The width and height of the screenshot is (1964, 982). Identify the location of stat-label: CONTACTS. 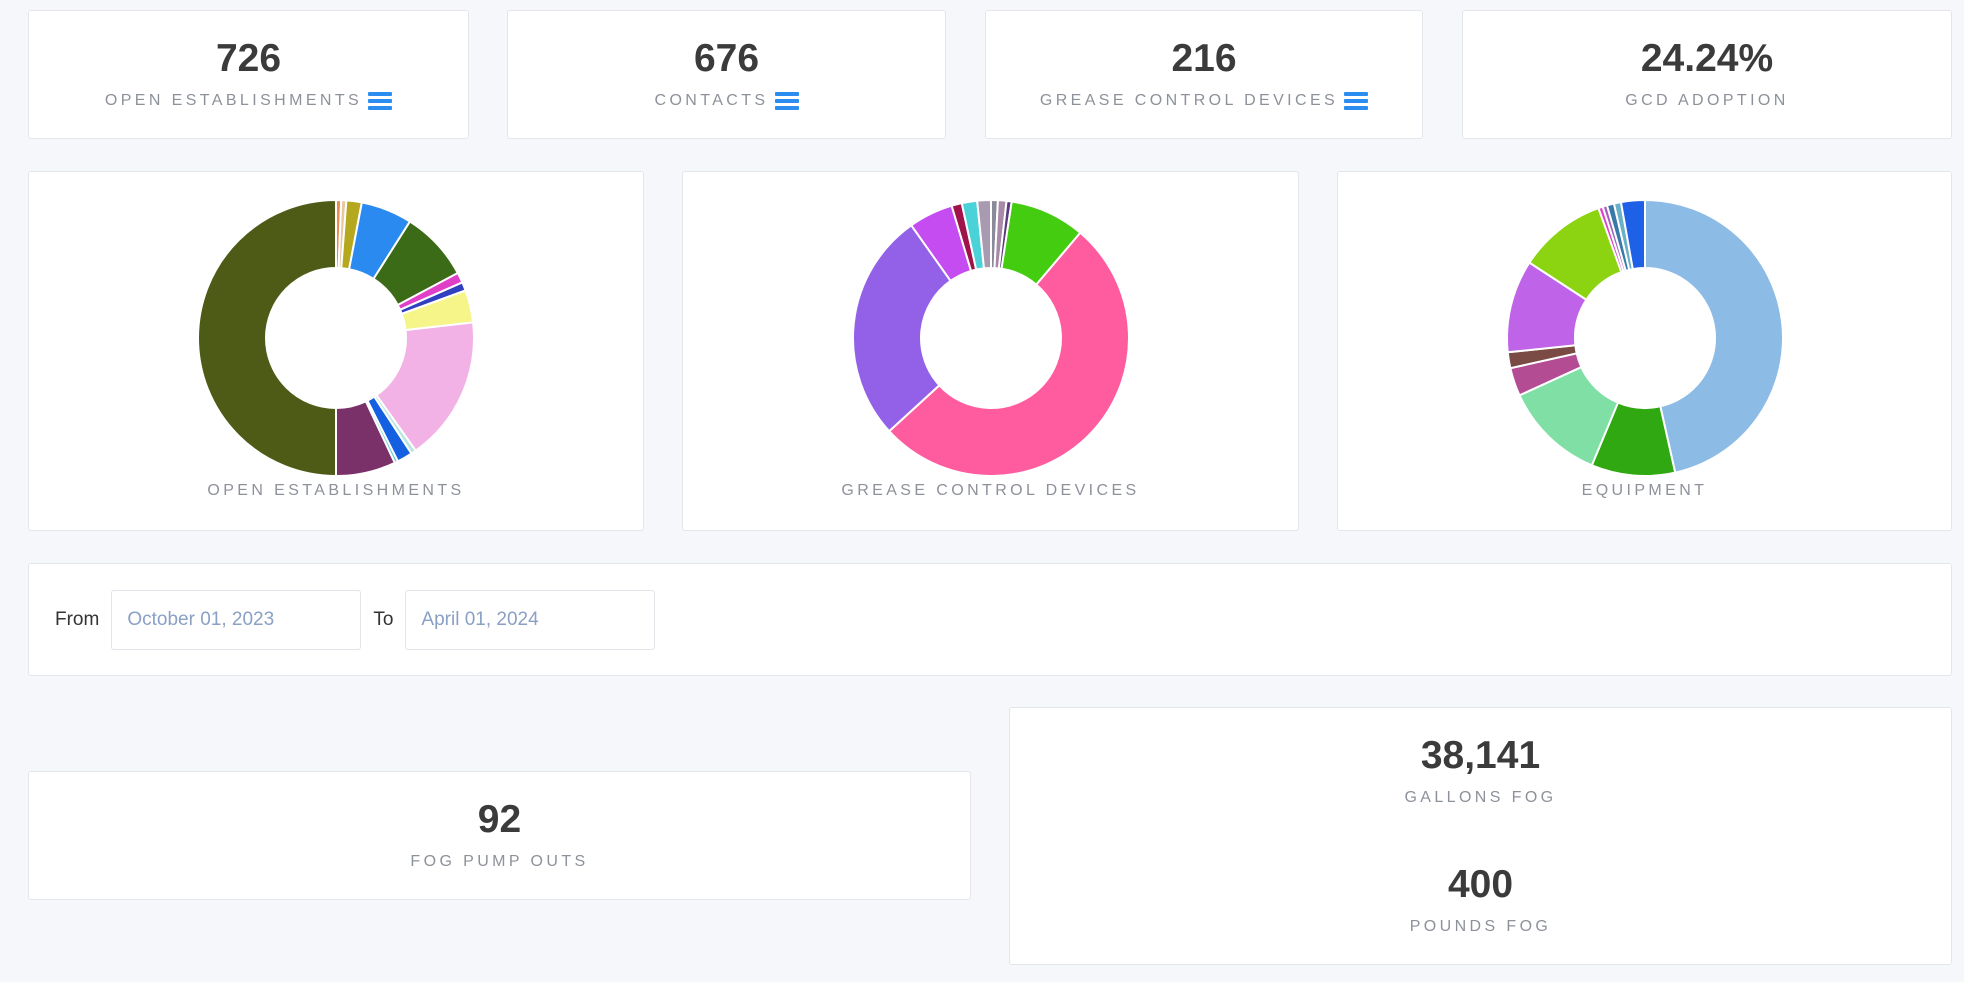
(726, 101).